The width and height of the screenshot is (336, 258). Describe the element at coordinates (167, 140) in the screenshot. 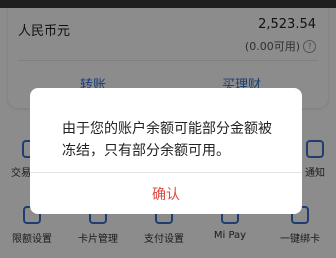

I see `dialog-message: 由于您的账户余额可能部分金额被冻结，只有部分余额可用。` at that location.